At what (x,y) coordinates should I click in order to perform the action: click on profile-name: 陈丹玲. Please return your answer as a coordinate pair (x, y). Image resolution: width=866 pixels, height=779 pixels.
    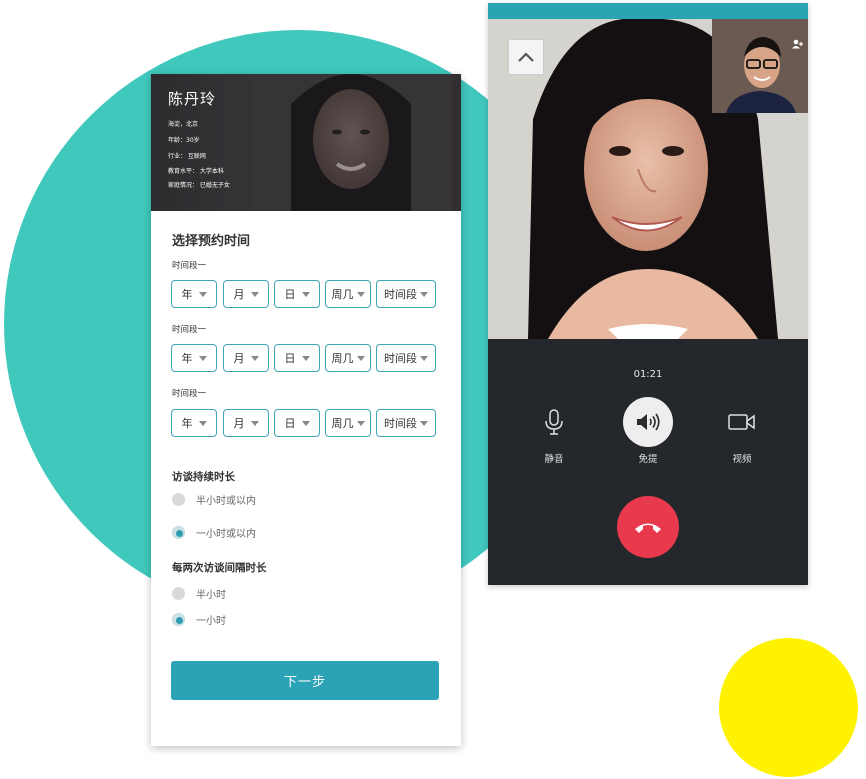
    Looking at the image, I should click on (192, 99).